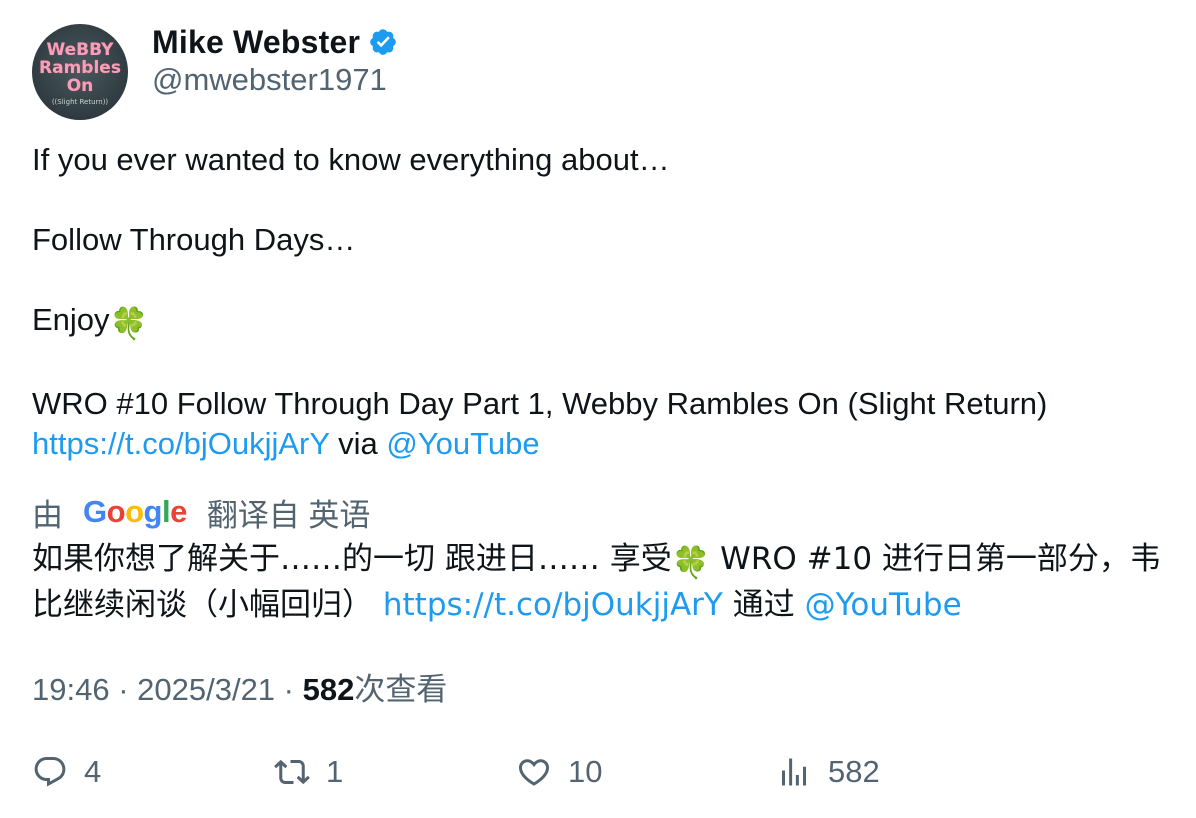  What do you see at coordinates (47, 515) in the screenshot?
I see `translated-by-prefix: 由` at bounding box center [47, 515].